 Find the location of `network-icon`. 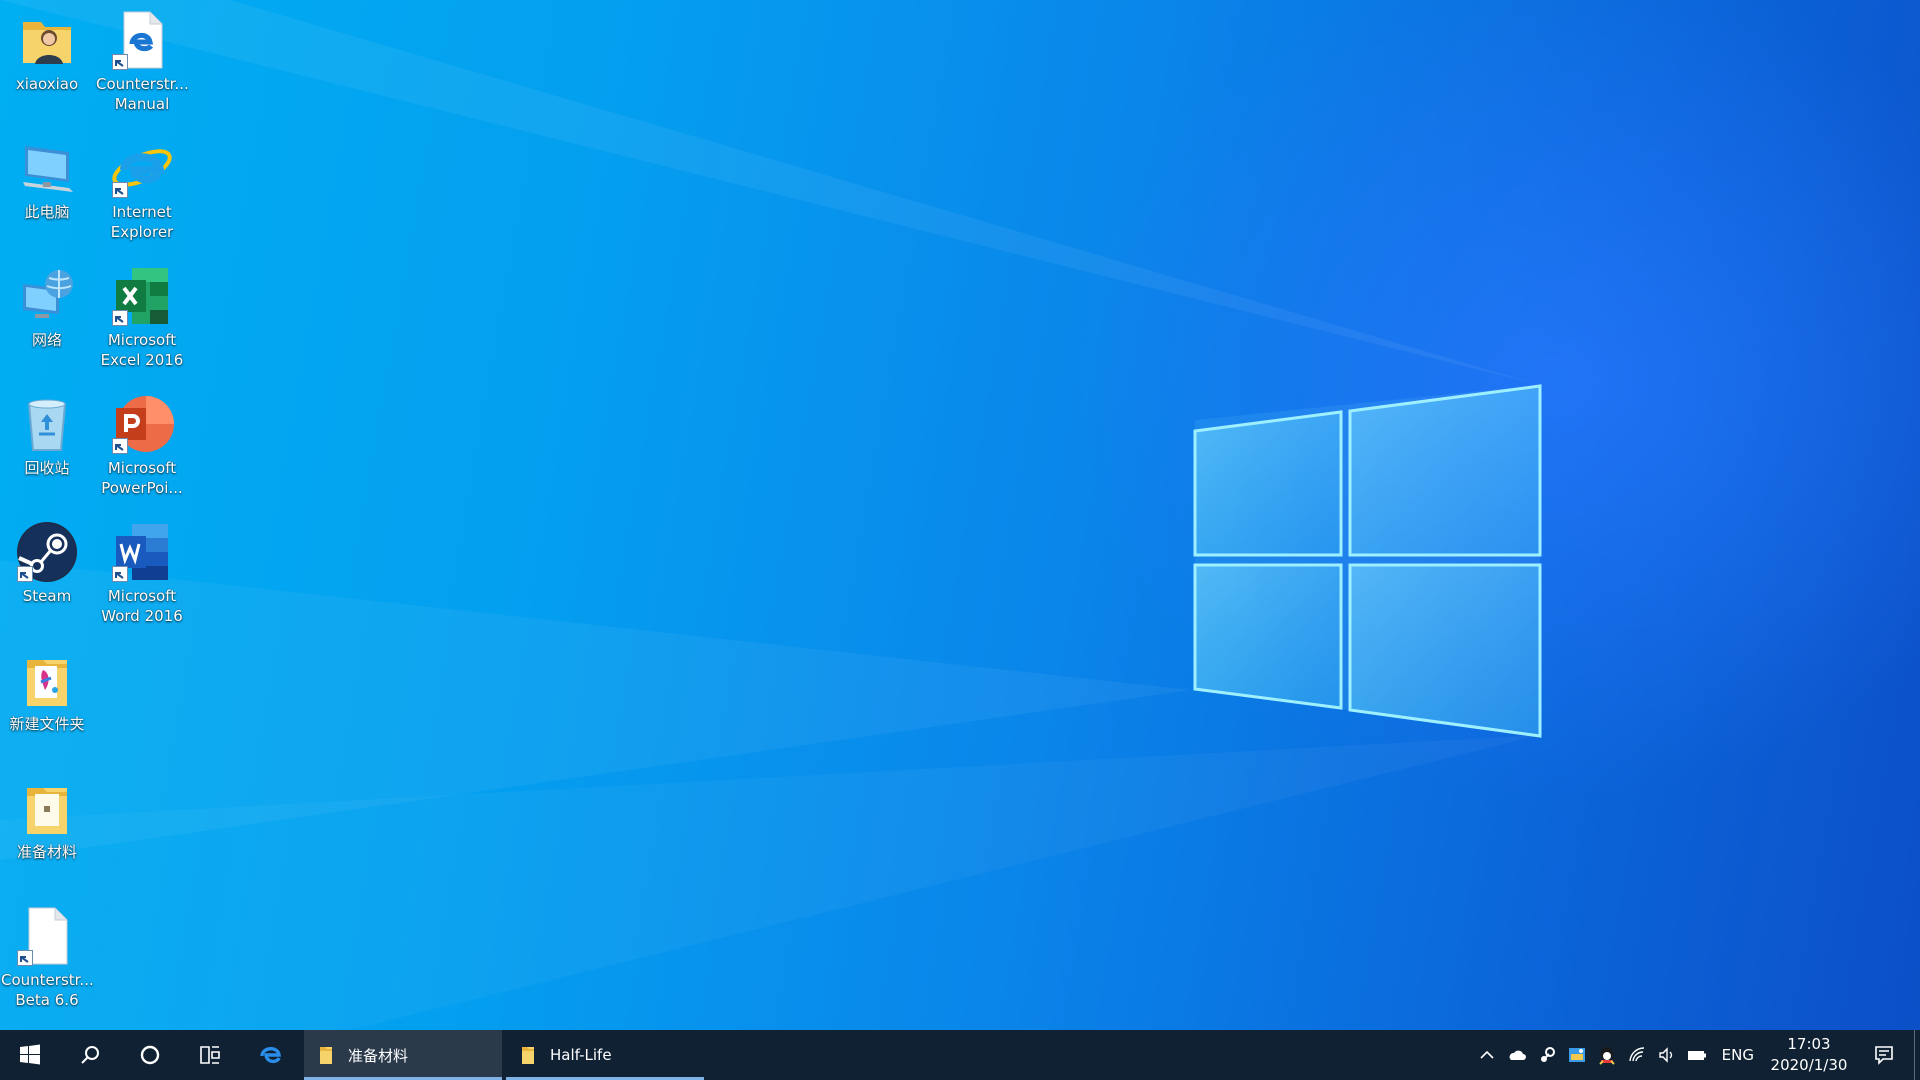

network-icon is located at coordinates (47, 296).